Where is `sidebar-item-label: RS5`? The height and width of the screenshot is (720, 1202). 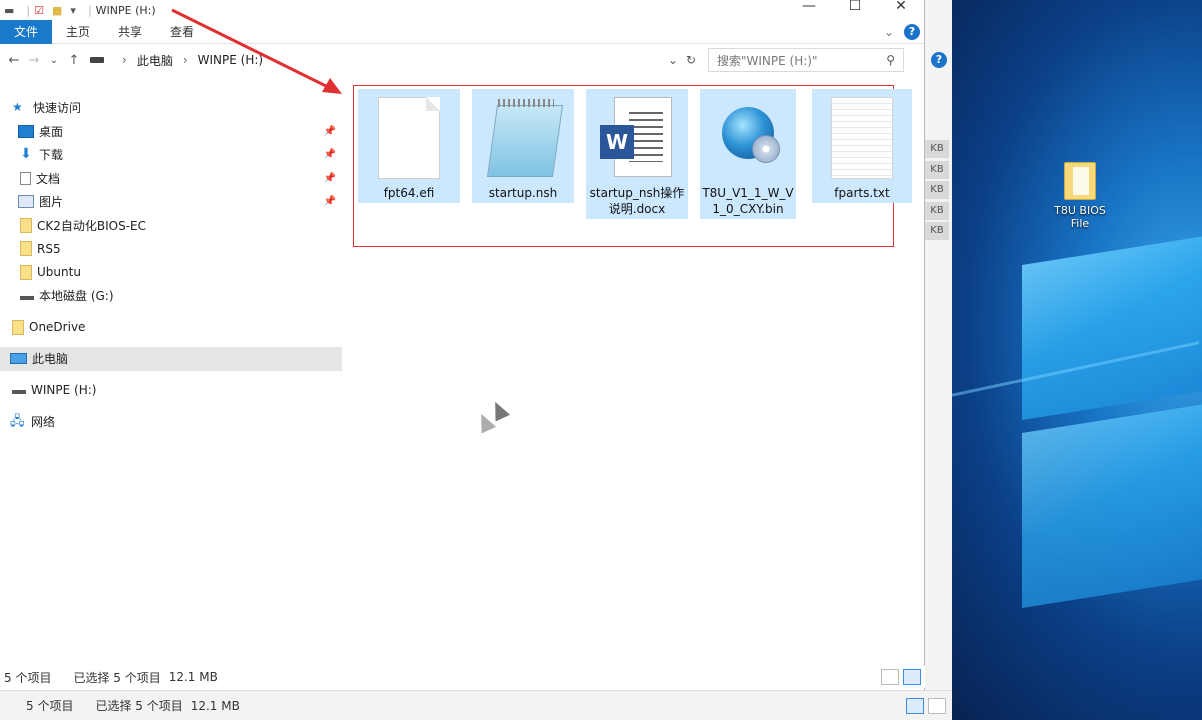
sidebar-item-label: RS5 is located at coordinates (49, 248).